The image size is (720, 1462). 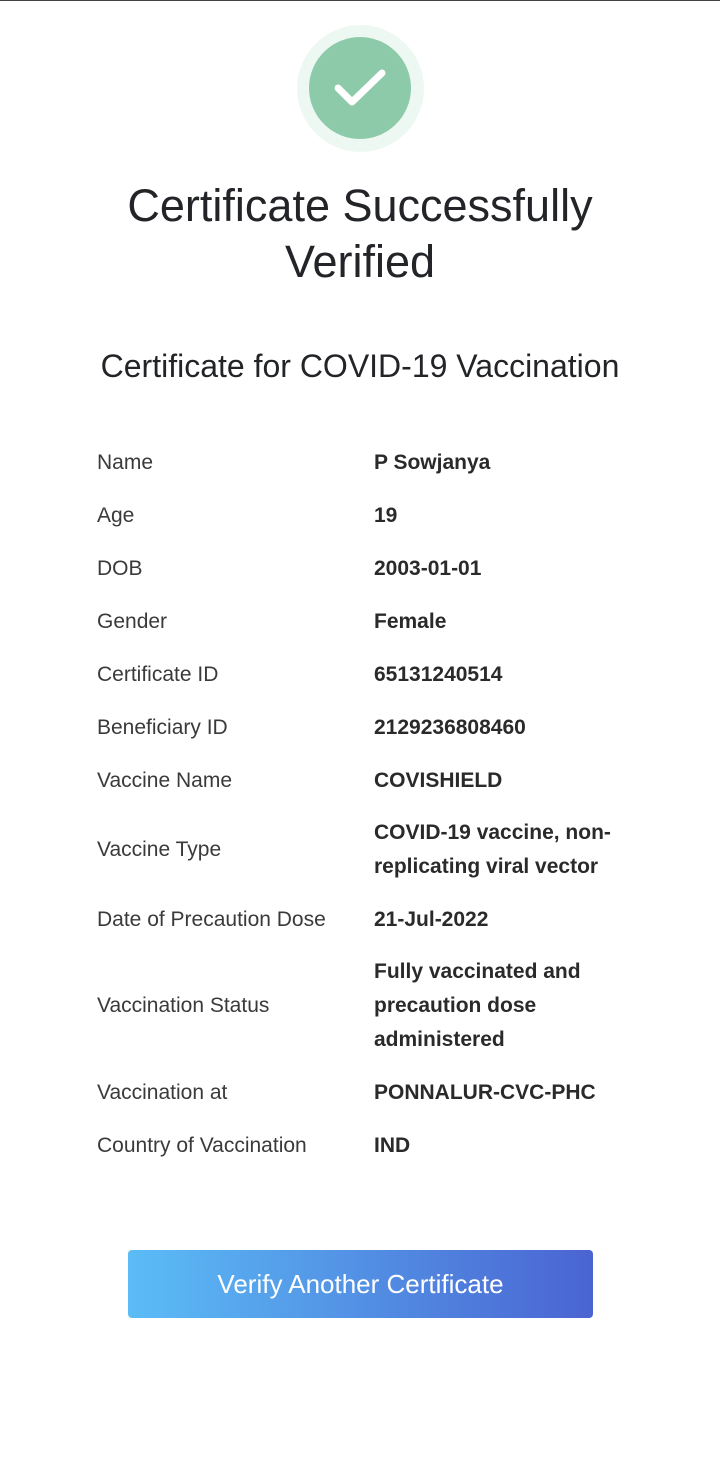 I want to click on certificate-subtitle: Certificate for COVID-19 Vaccination, so click(x=360, y=366).